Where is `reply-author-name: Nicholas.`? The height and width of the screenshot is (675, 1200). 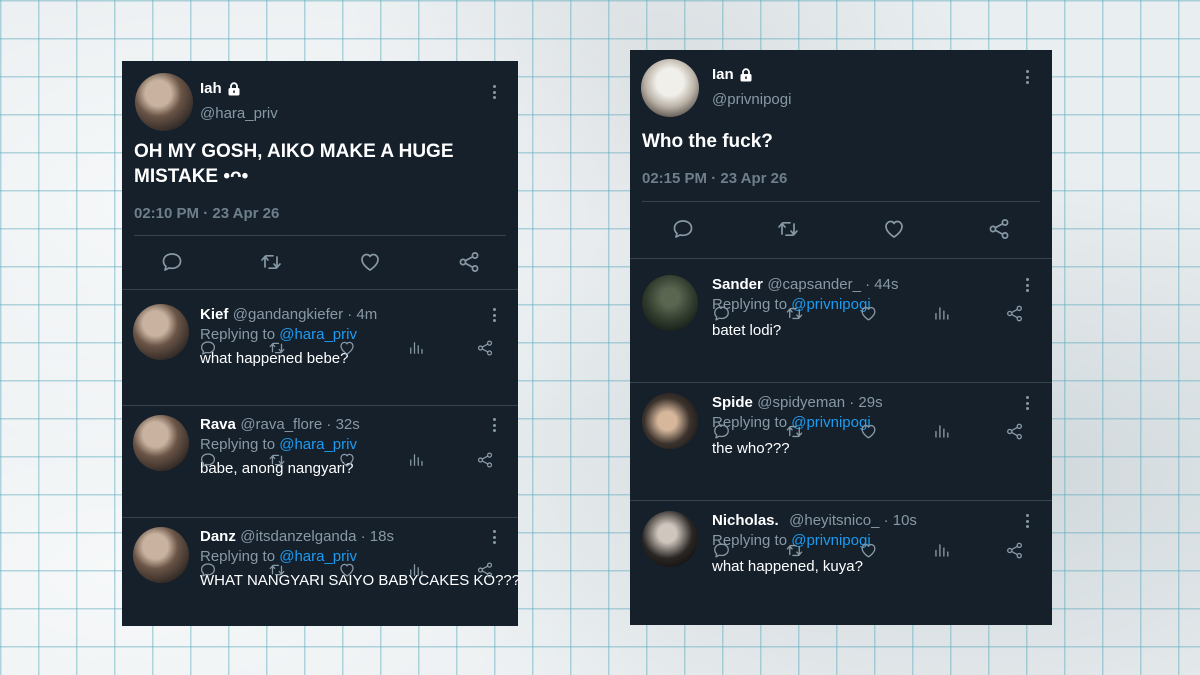
reply-author-name: Nicholas. is located at coordinates (745, 520).